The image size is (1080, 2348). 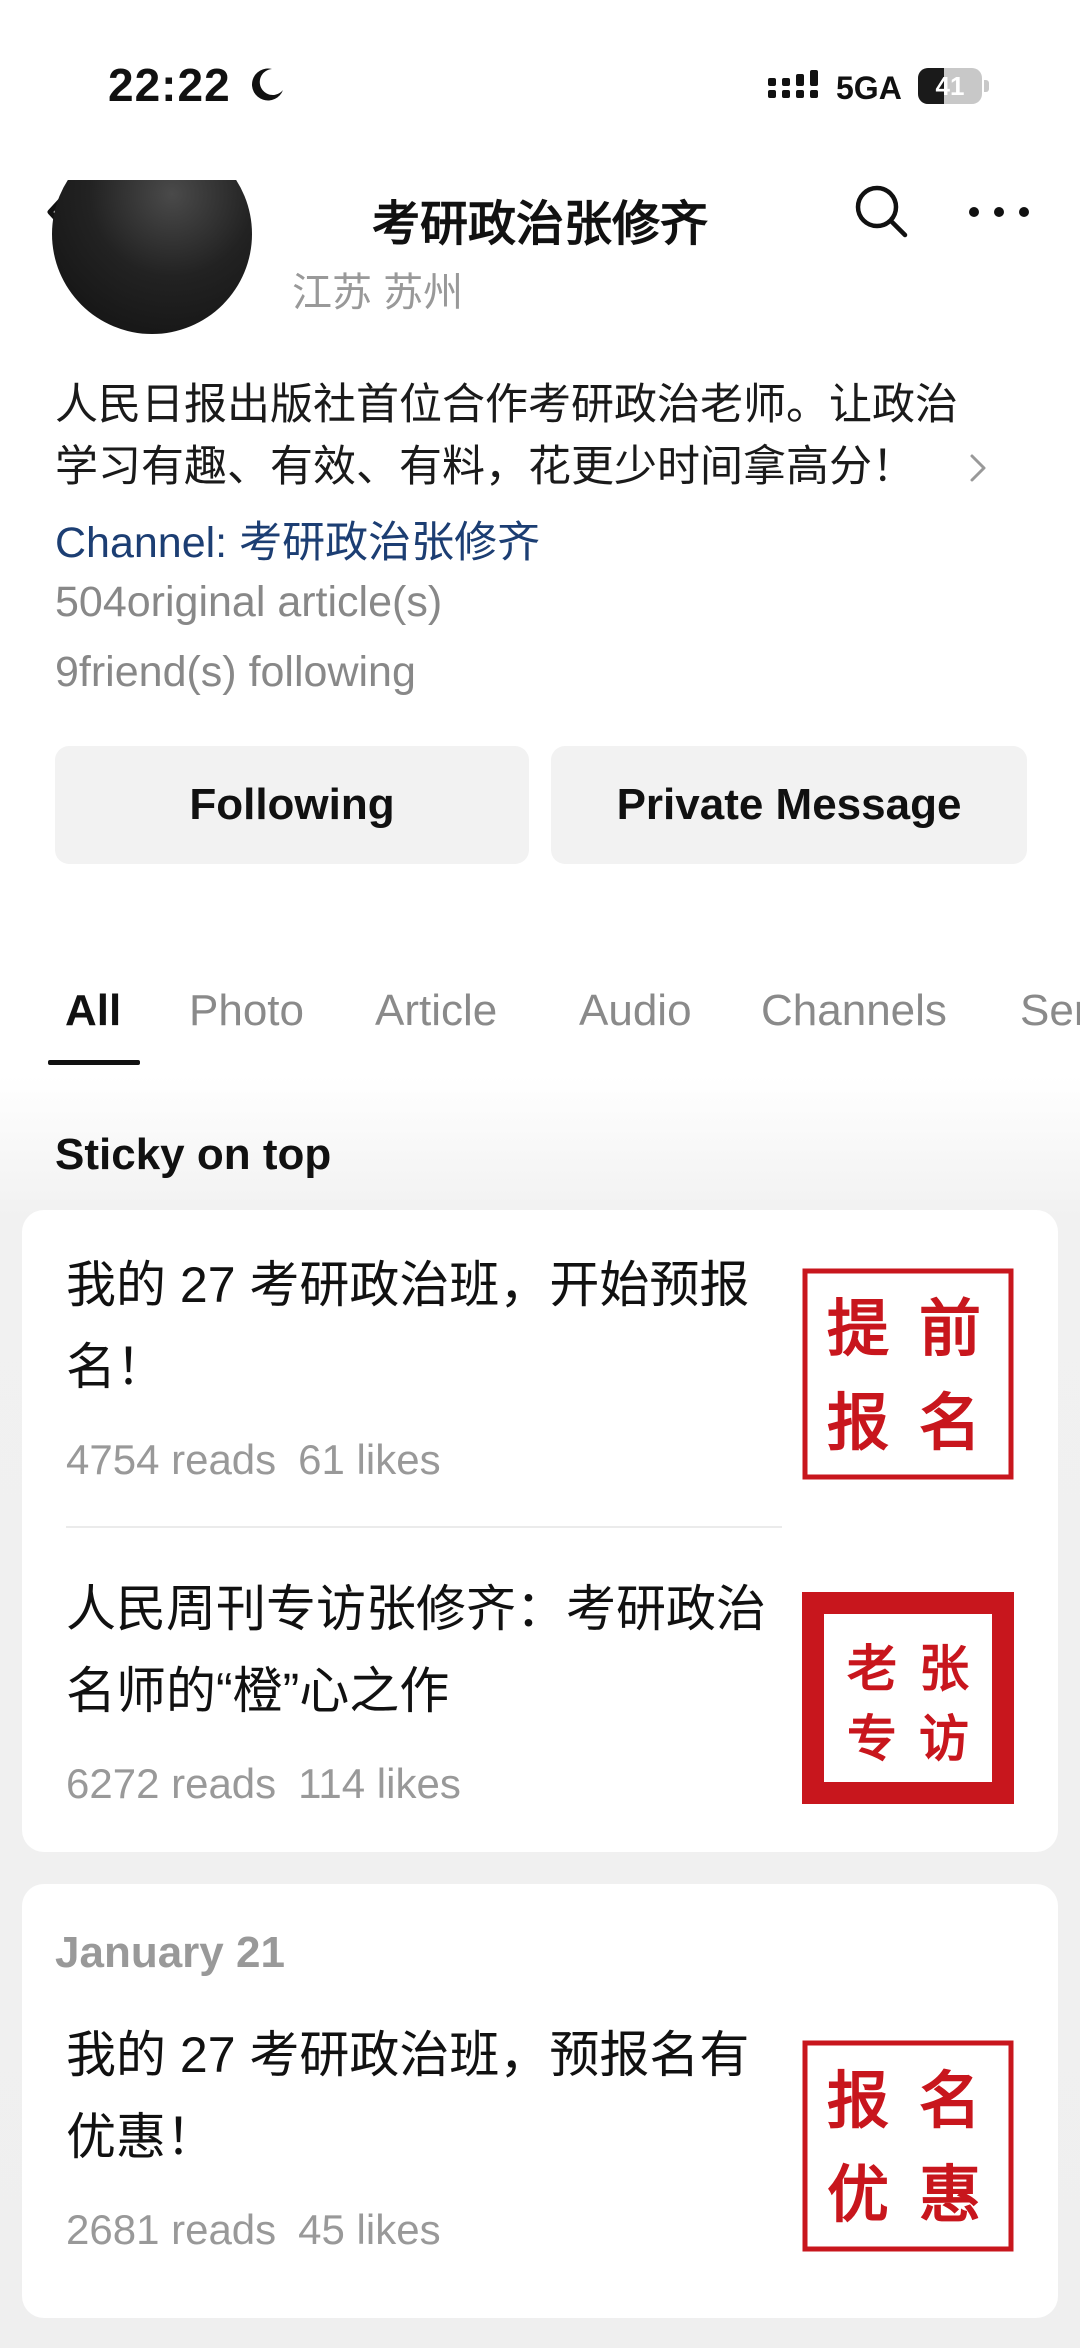 I want to click on thumb-char: 专, so click(x=872, y=1739).